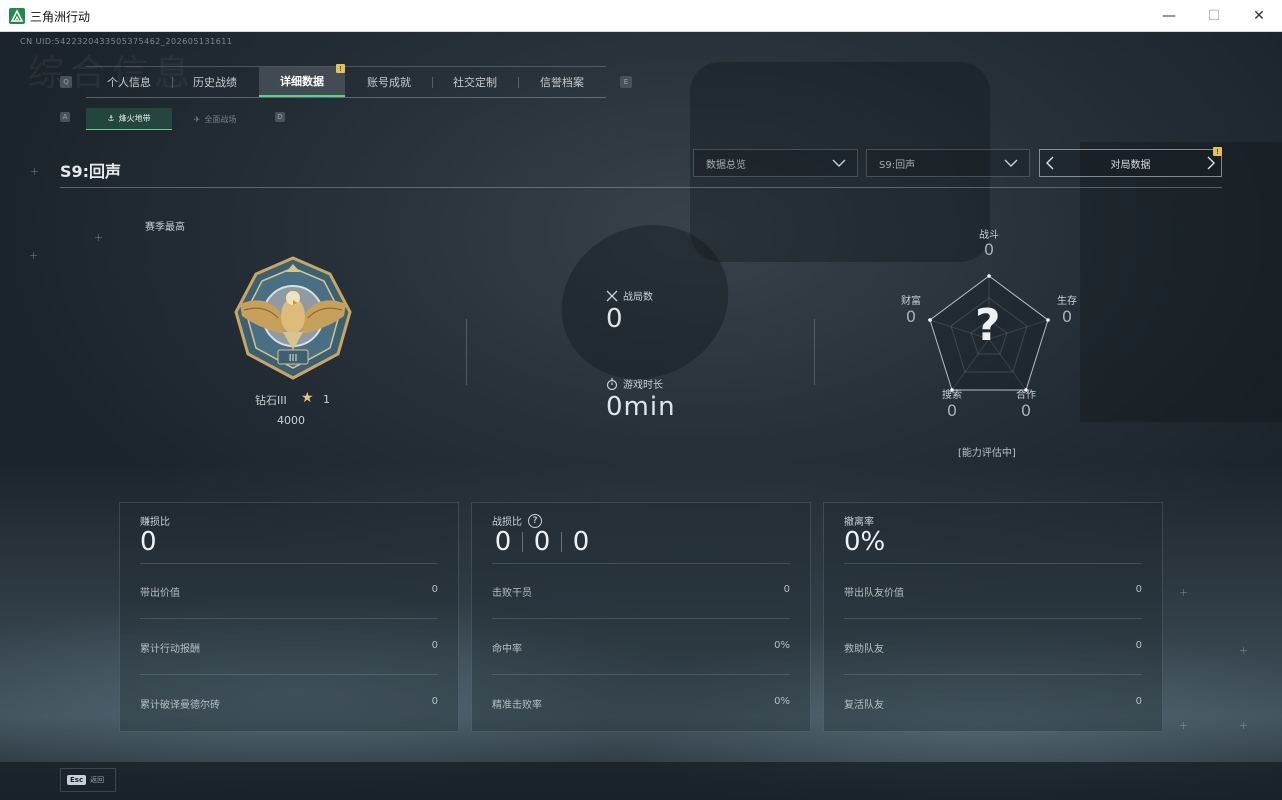  I want to click on subtab-label: 全面战场, so click(220, 119).